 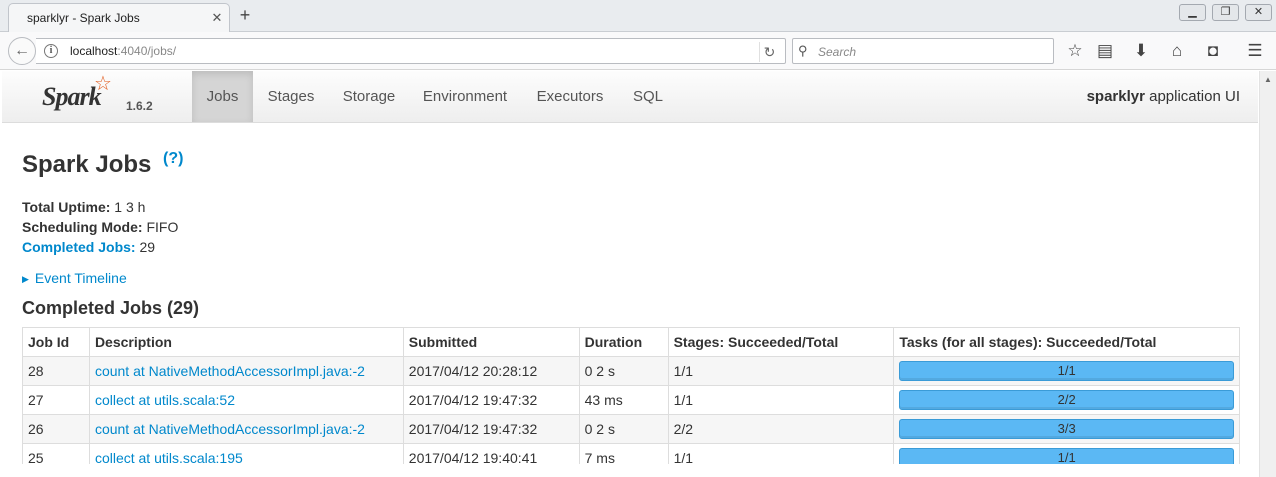 What do you see at coordinates (1105, 51) in the screenshot?
I see `reading-list-icon: ▤` at bounding box center [1105, 51].